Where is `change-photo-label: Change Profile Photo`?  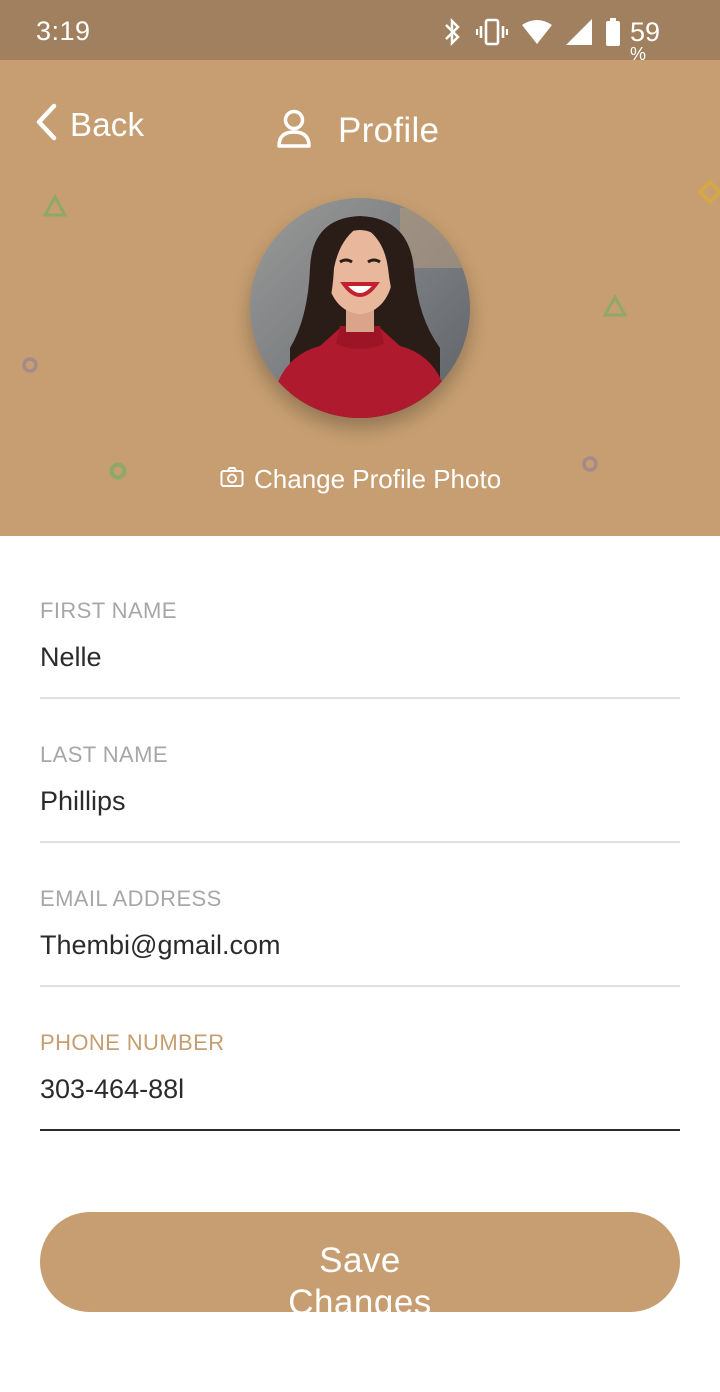 change-photo-label: Change Profile Photo is located at coordinates (378, 479).